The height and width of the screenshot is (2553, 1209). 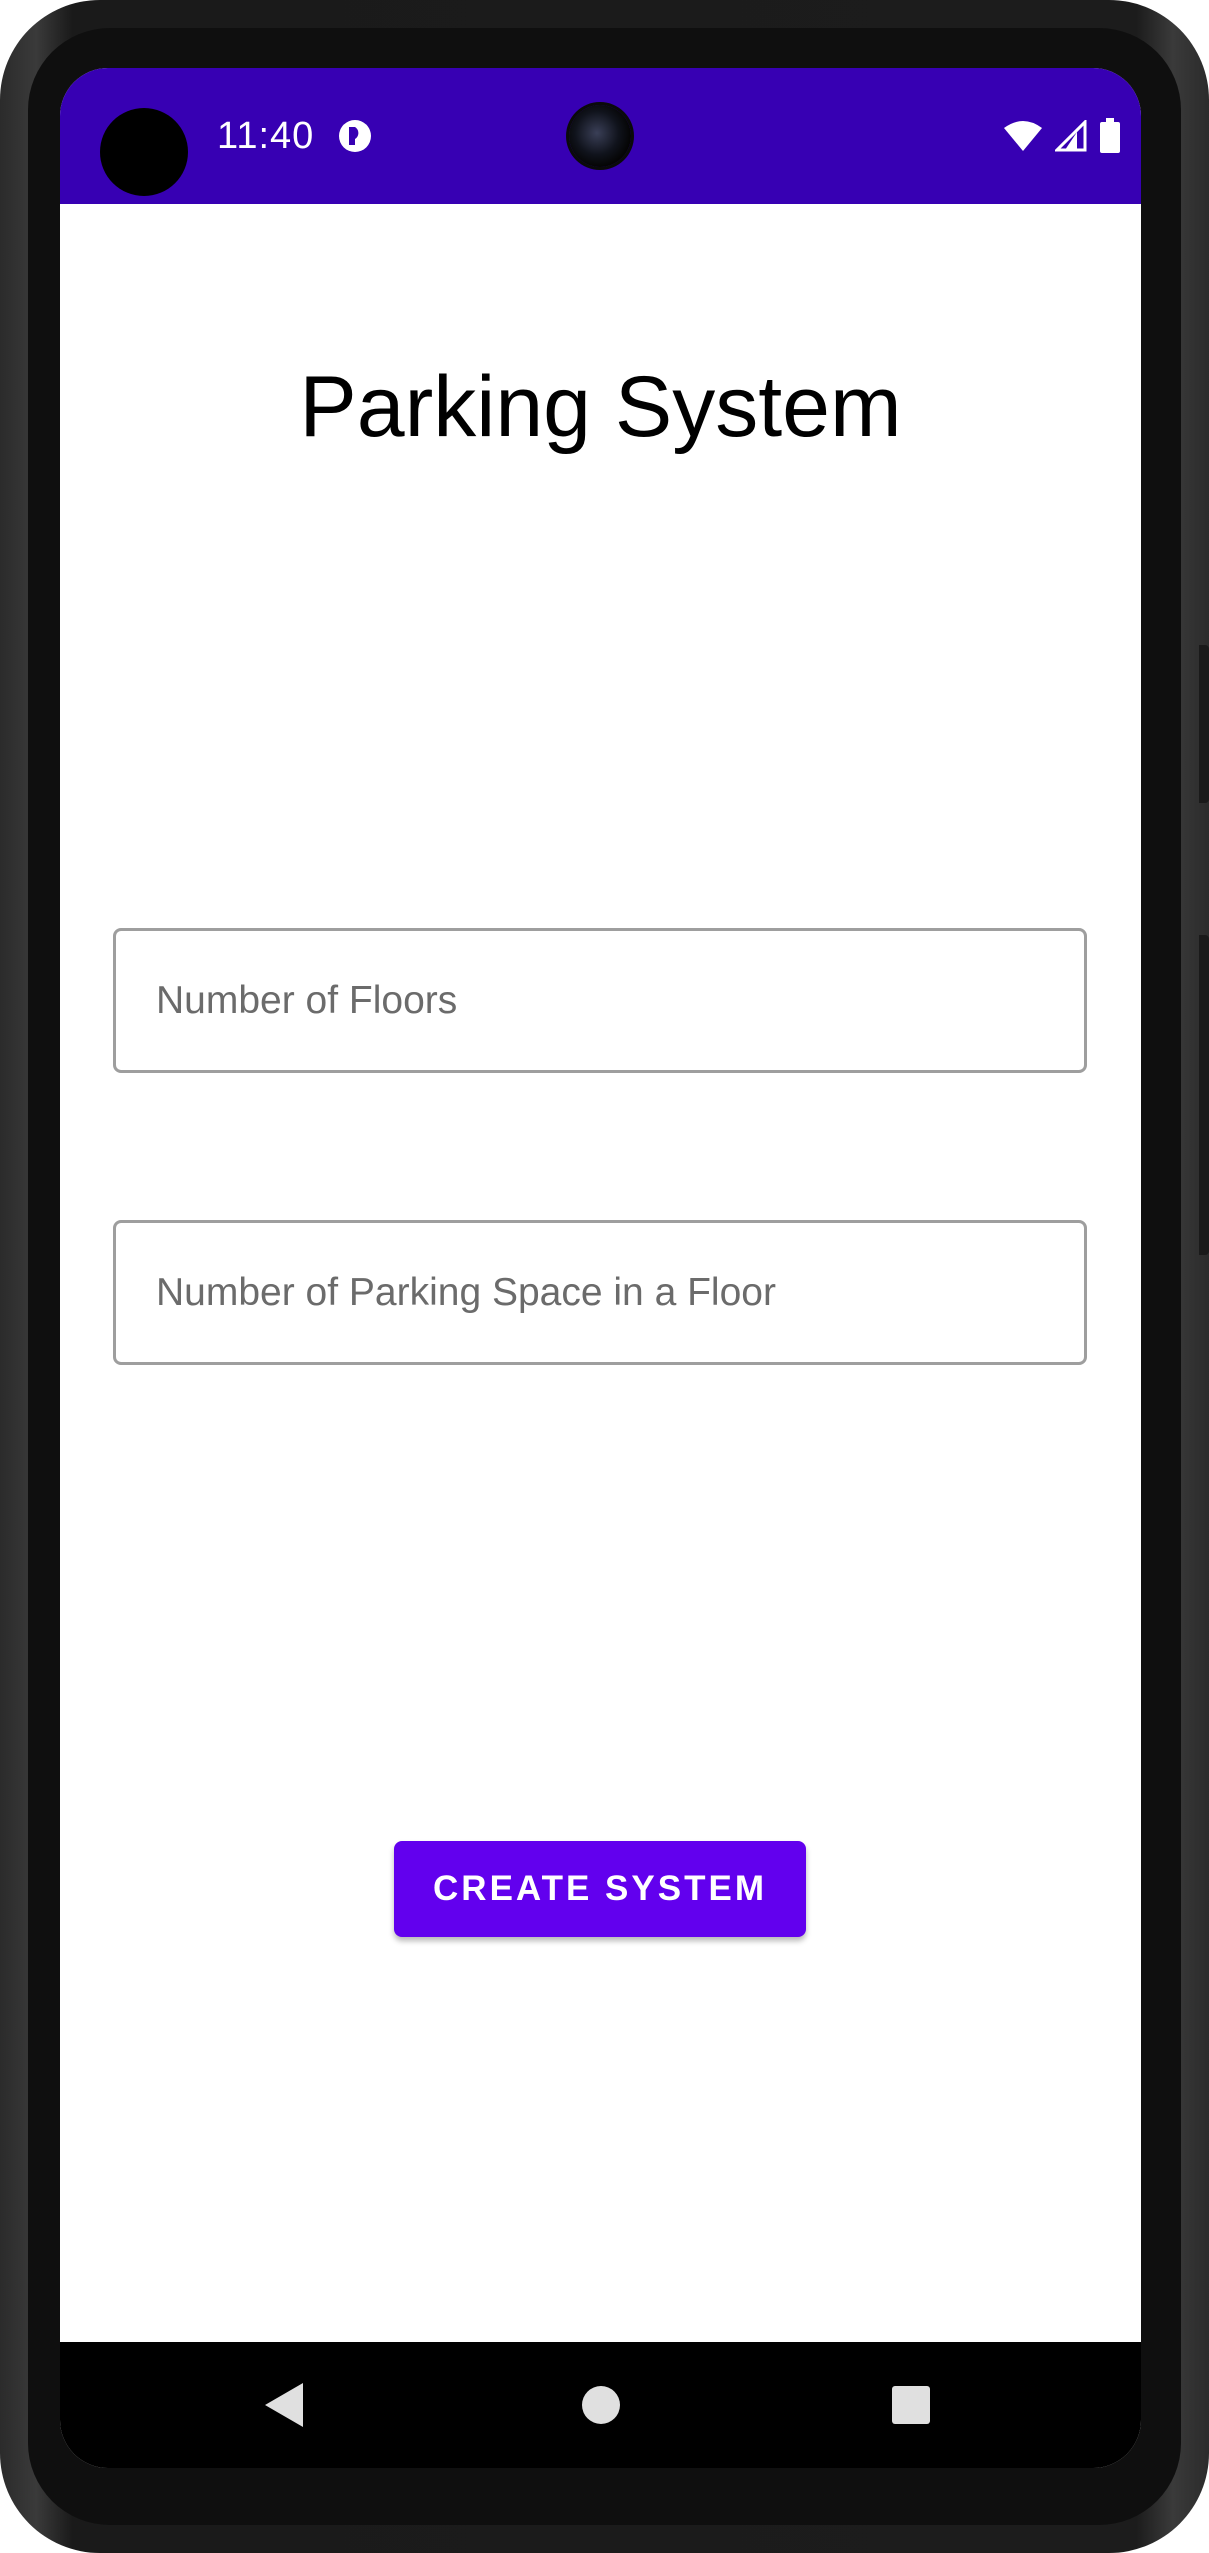 I want to click on volume-button, so click(x=1204, y=1095).